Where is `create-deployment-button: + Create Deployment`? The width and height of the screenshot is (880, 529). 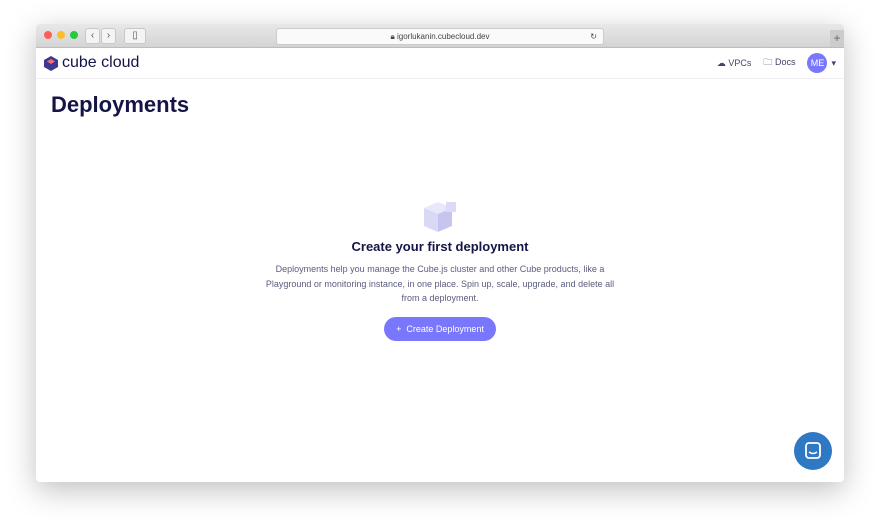
create-deployment-button: + Create Deployment is located at coordinates (440, 328).